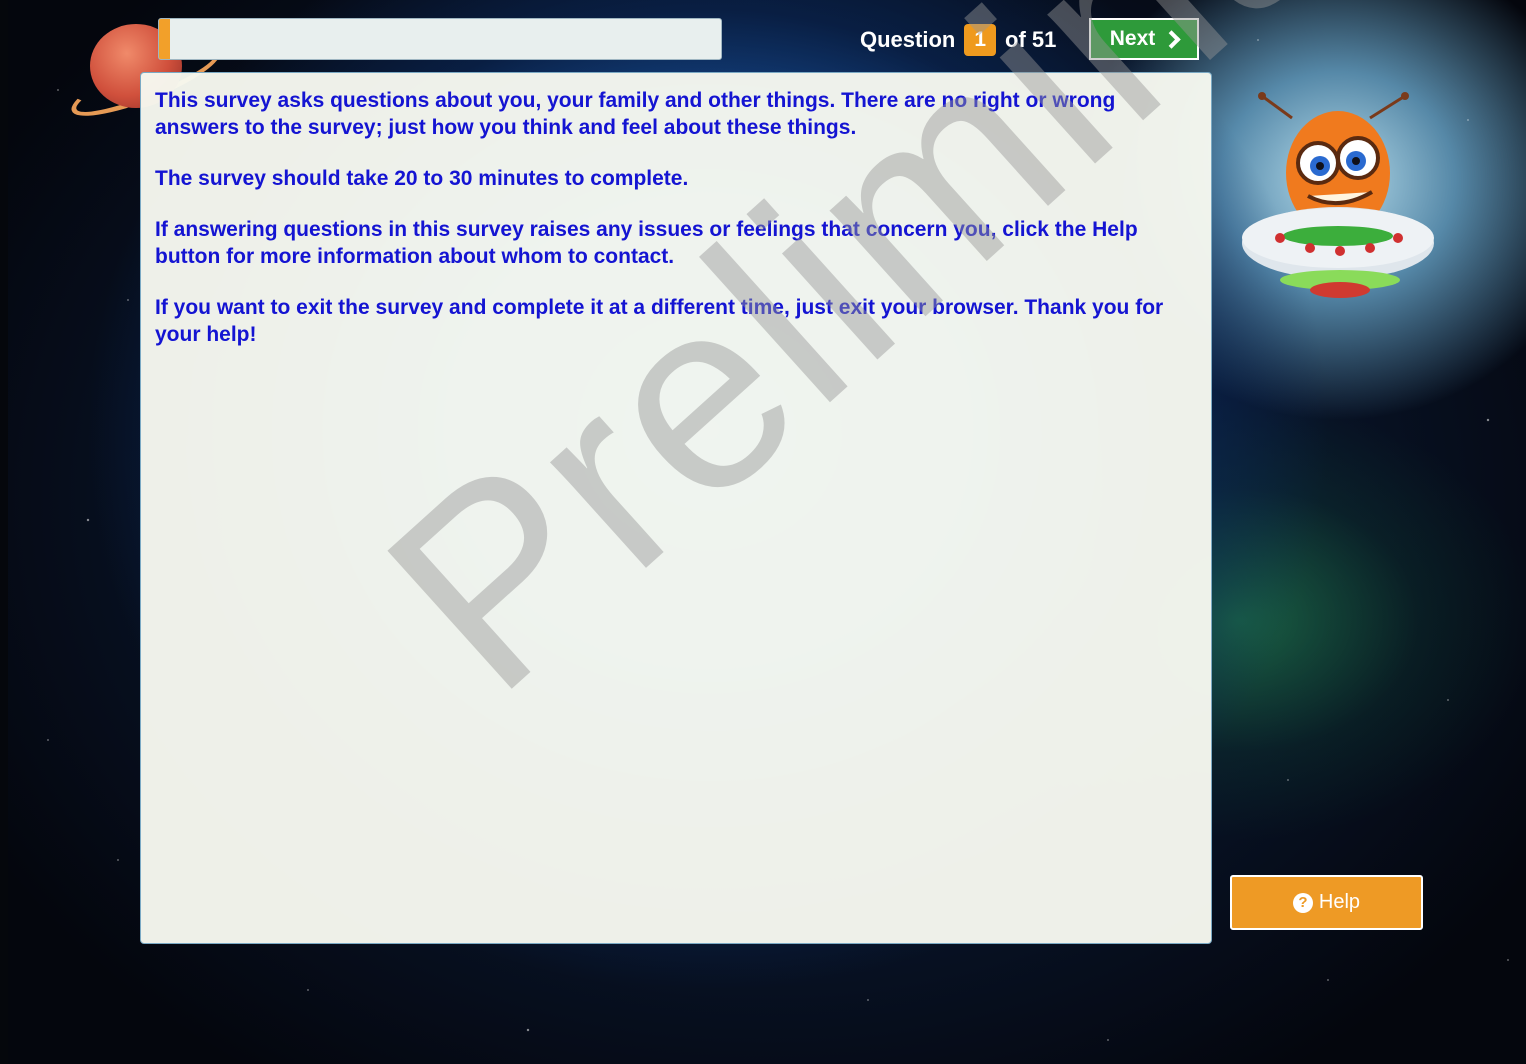  I want to click on chevron-right-icon, so click(1171, 39).